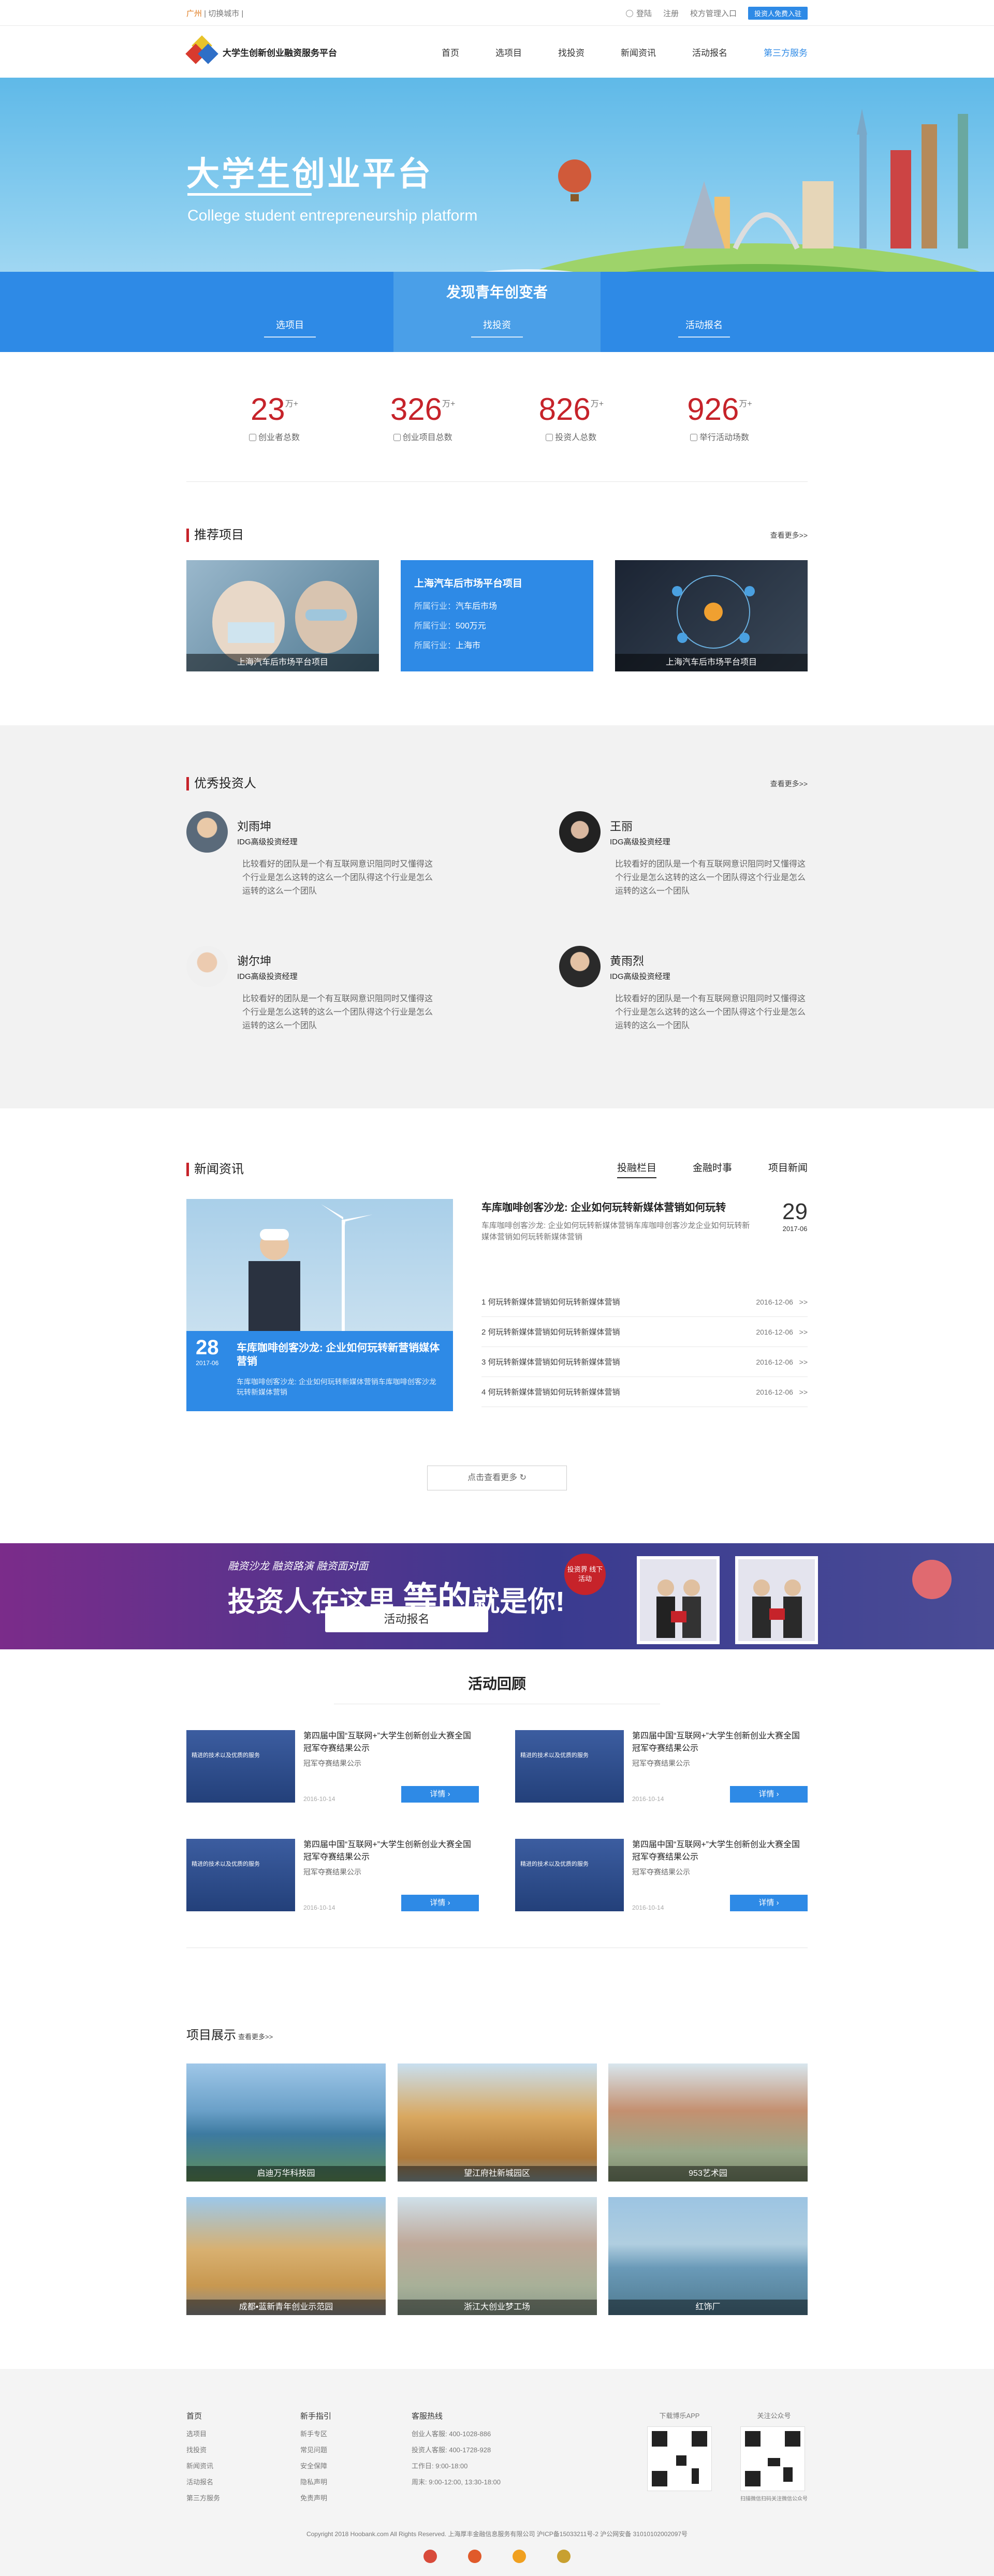 The height and width of the screenshot is (2576, 994). What do you see at coordinates (554, 1864) in the screenshot?
I see `thumbnail-text: 精进的技术以及优质的服务` at bounding box center [554, 1864].